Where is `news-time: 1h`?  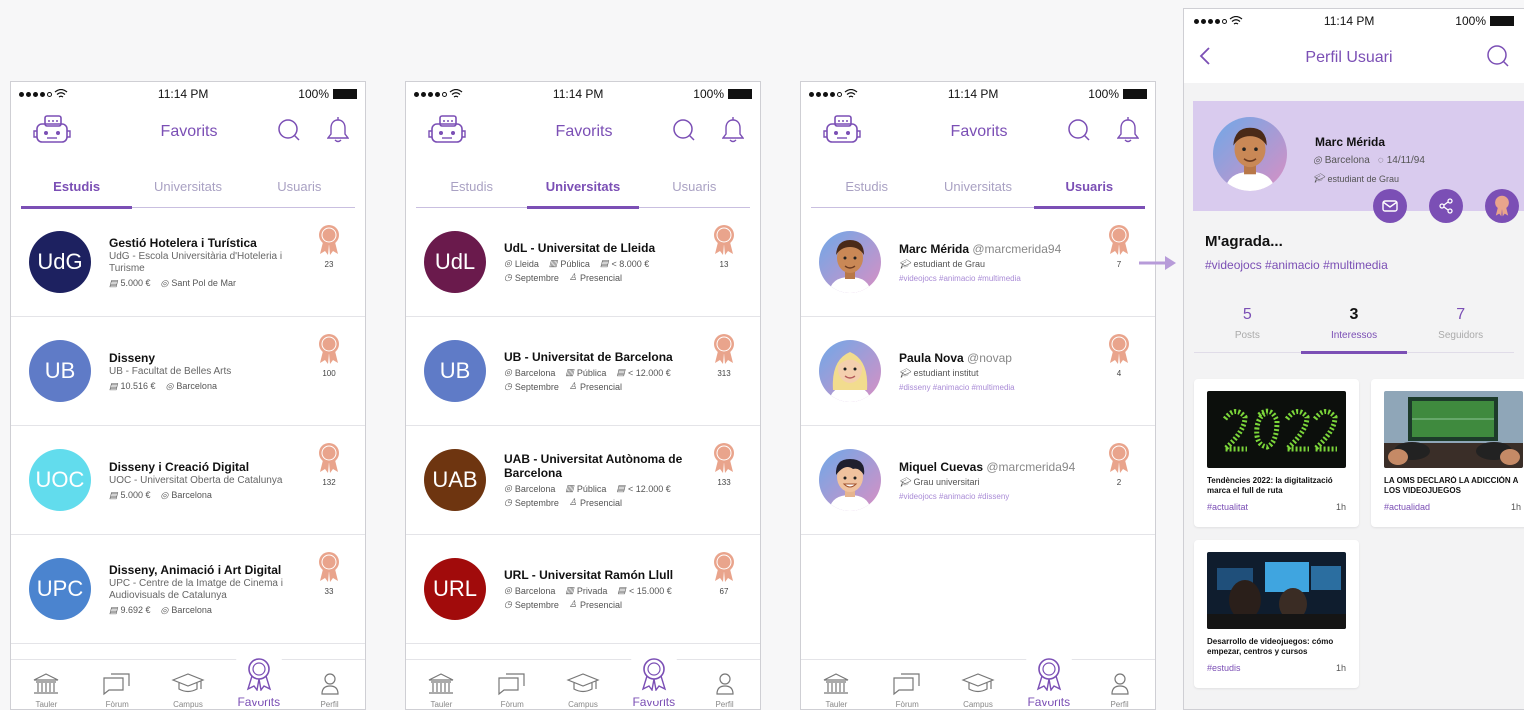
news-time: 1h is located at coordinates (1515, 507).